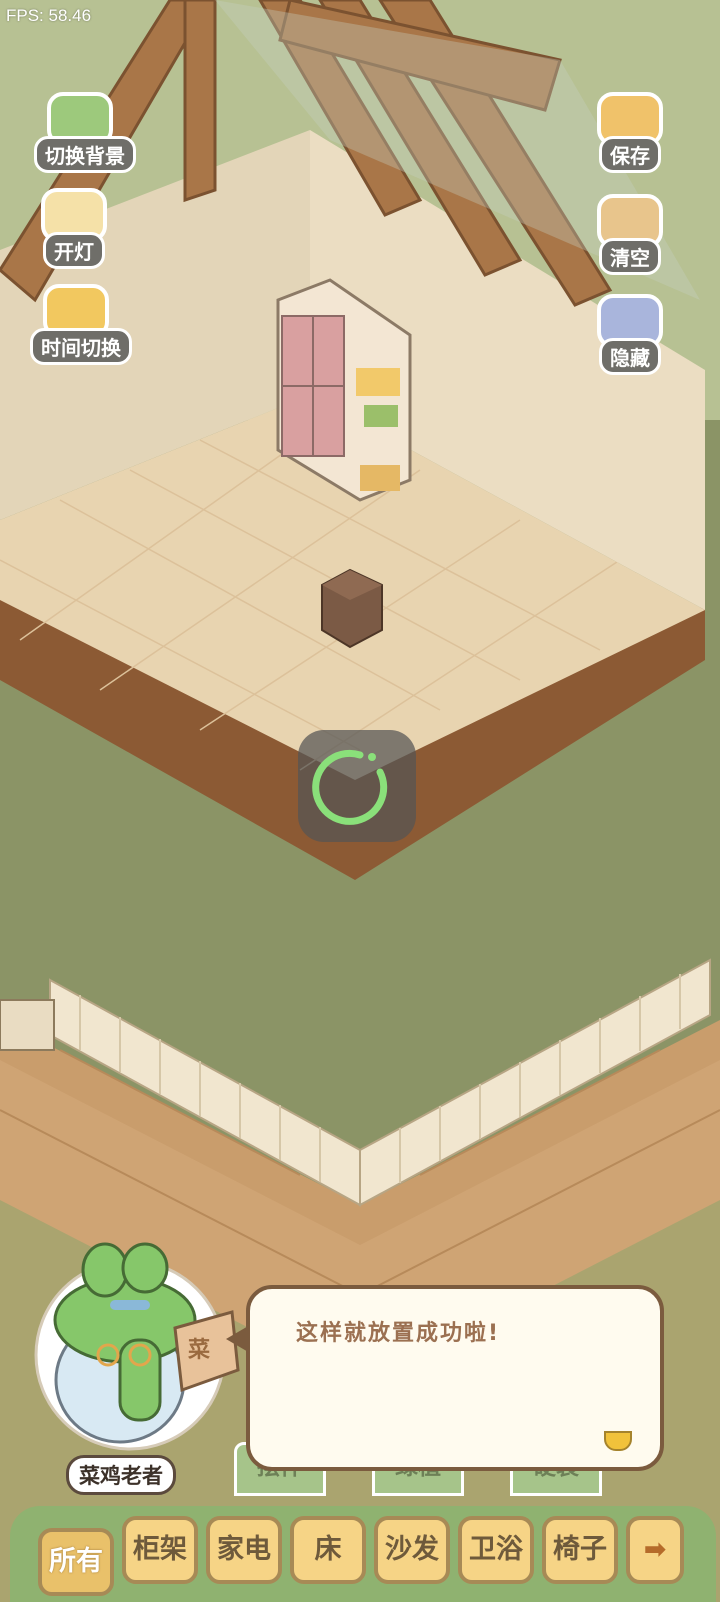 This screenshot has height=1602, width=720. Describe the element at coordinates (81, 324) in the screenshot. I see `time-switch-button: 时间切换` at that location.